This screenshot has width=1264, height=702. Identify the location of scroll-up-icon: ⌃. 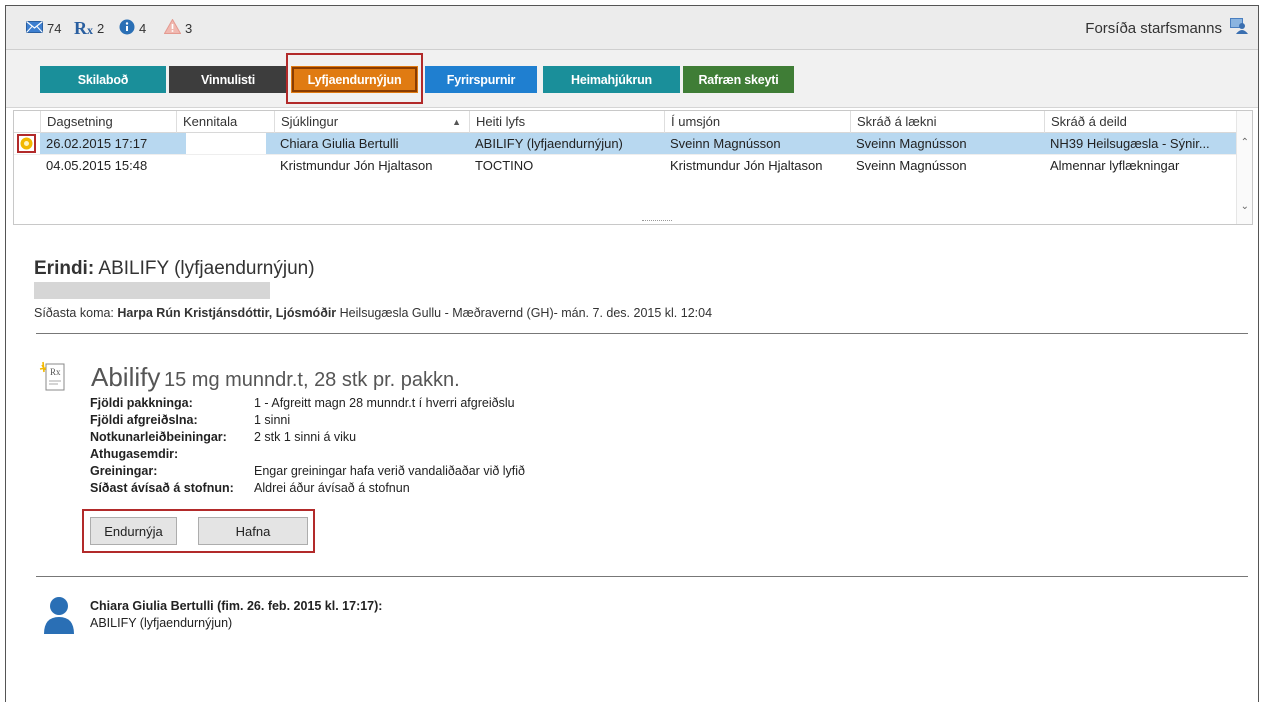
(1245, 142).